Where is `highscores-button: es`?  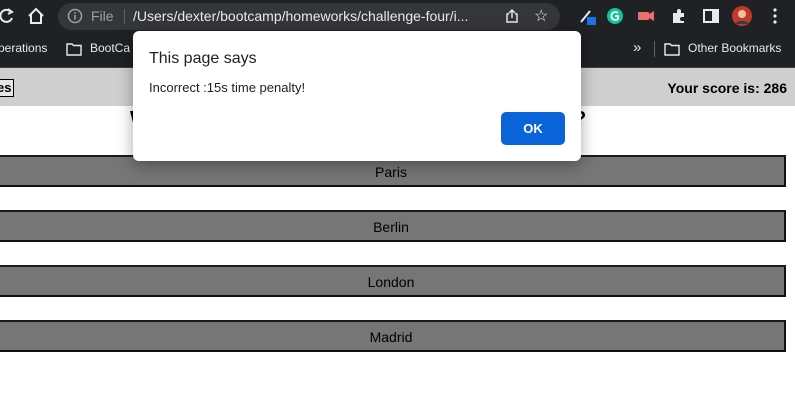
highscores-button: es is located at coordinates (7, 88).